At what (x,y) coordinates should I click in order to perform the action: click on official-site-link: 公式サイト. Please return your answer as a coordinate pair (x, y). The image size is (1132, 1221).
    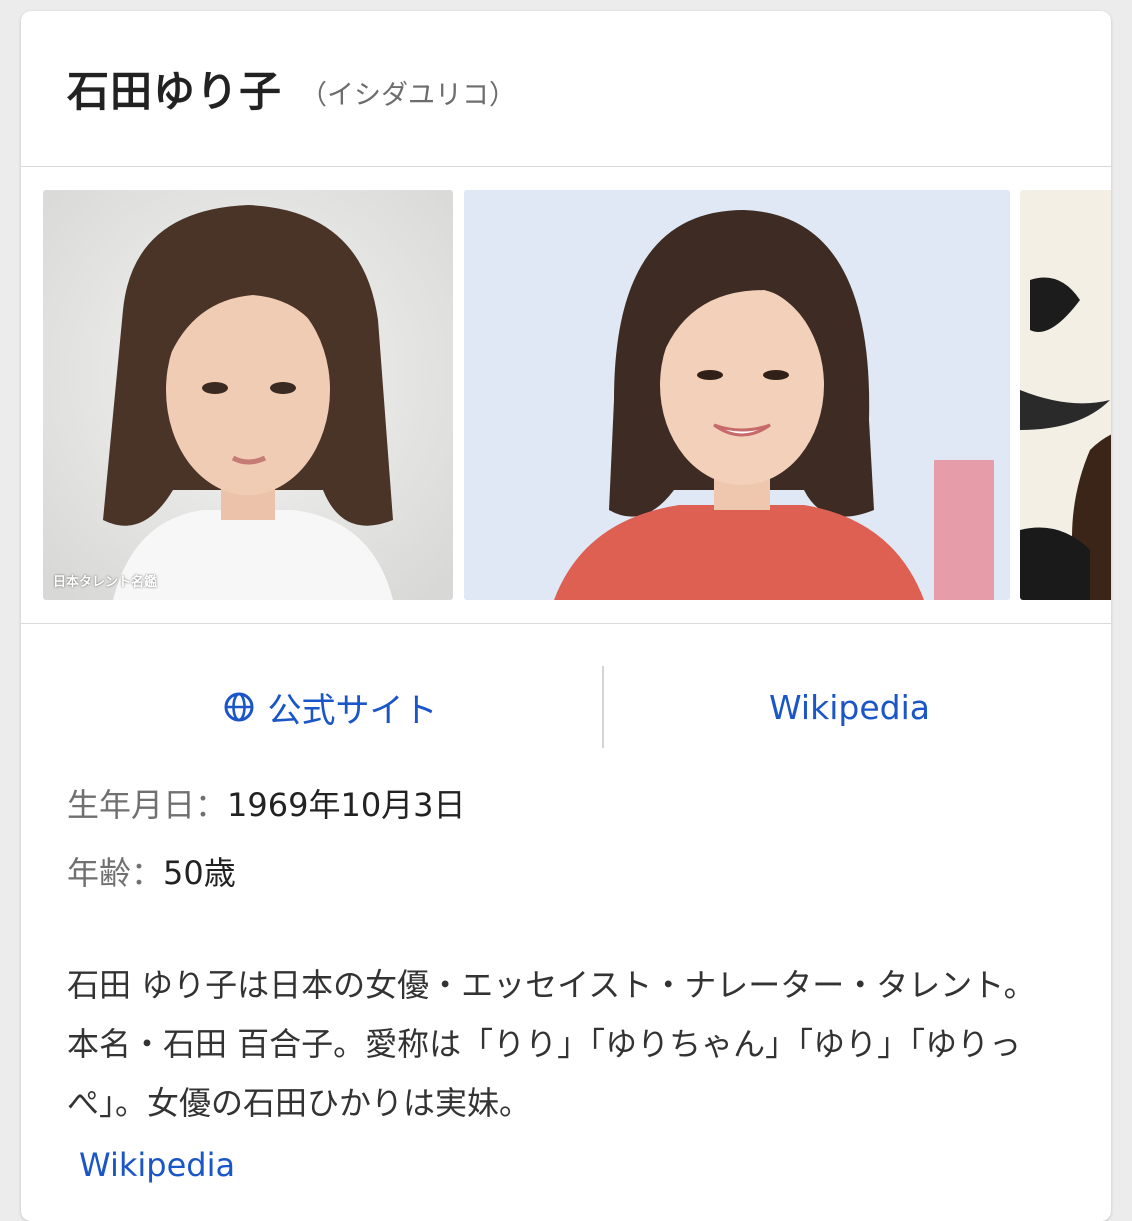
    Looking at the image, I should click on (329, 707).